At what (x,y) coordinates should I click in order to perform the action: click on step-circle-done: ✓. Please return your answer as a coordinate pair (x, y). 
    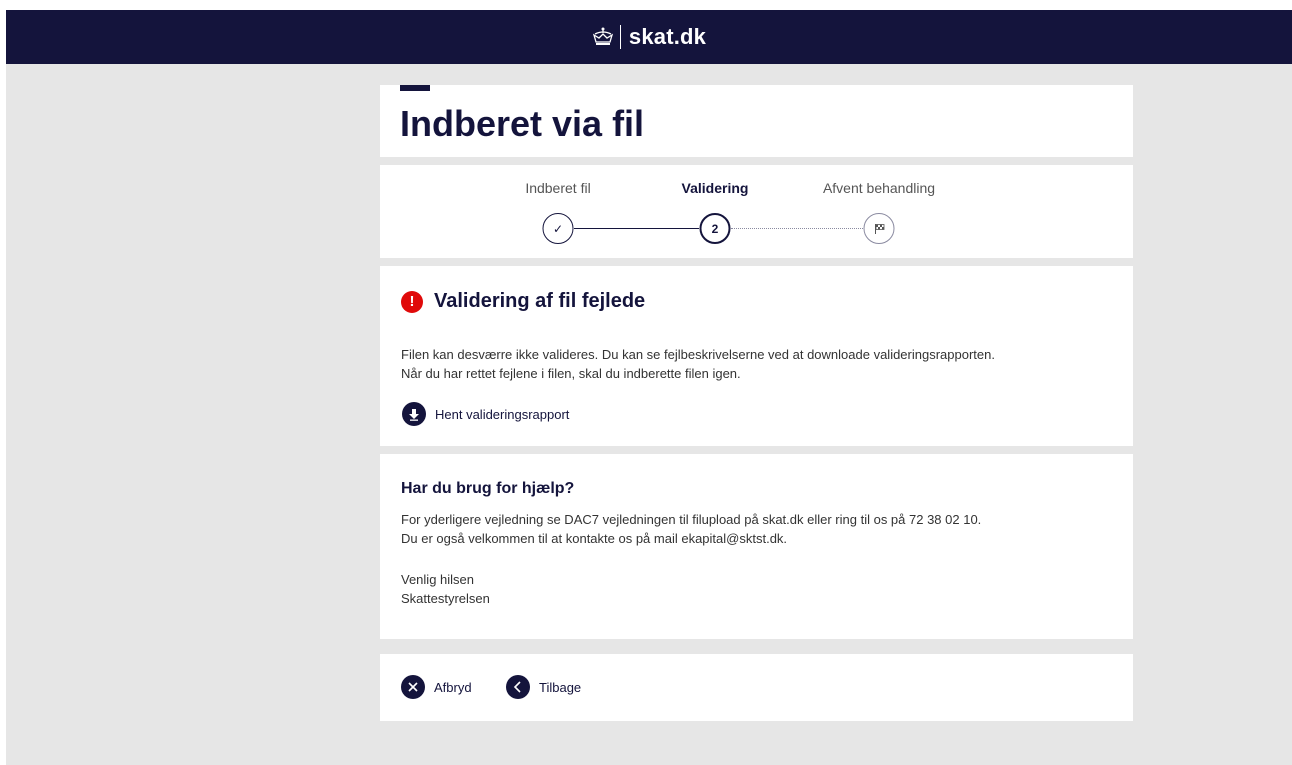
    Looking at the image, I should click on (558, 228).